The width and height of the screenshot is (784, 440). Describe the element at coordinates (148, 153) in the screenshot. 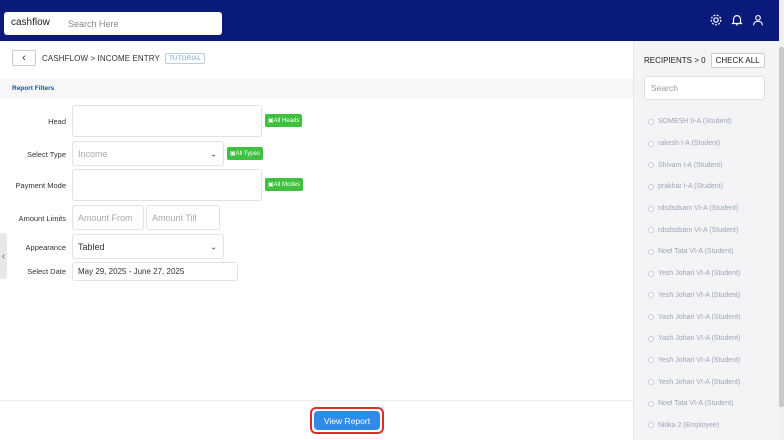

I see `select-type-dropdown: Income ⌄` at that location.